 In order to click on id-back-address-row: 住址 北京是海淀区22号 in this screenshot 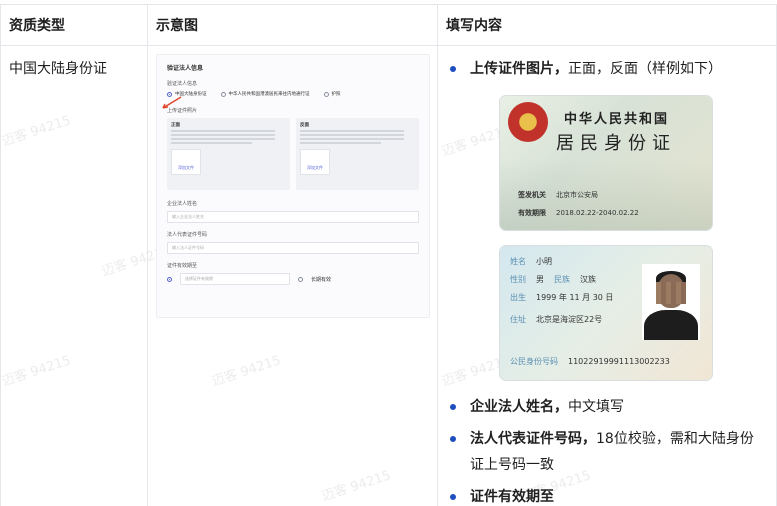, I will do `click(556, 319)`.